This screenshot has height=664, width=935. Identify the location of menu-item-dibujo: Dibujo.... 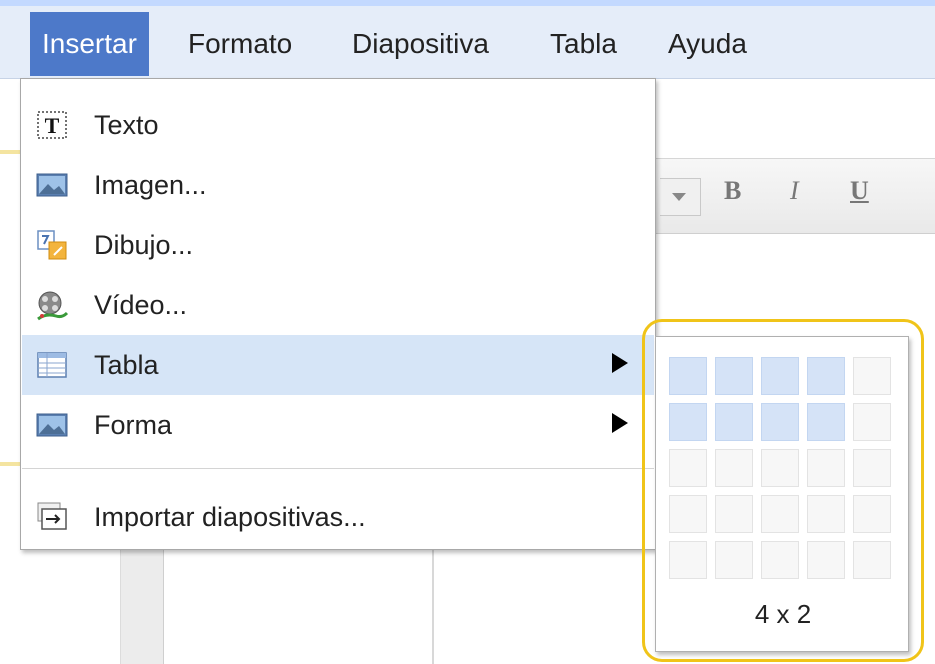
(338, 245).